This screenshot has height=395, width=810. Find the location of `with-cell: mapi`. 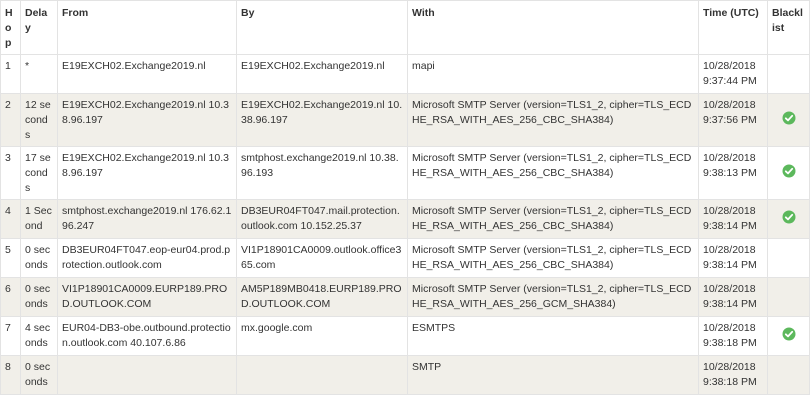

with-cell: mapi is located at coordinates (553, 74).